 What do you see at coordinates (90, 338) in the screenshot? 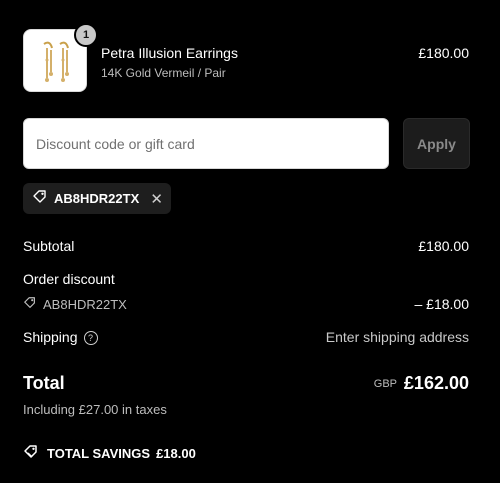
I see `help-icon: ?` at bounding box center [90, 338].